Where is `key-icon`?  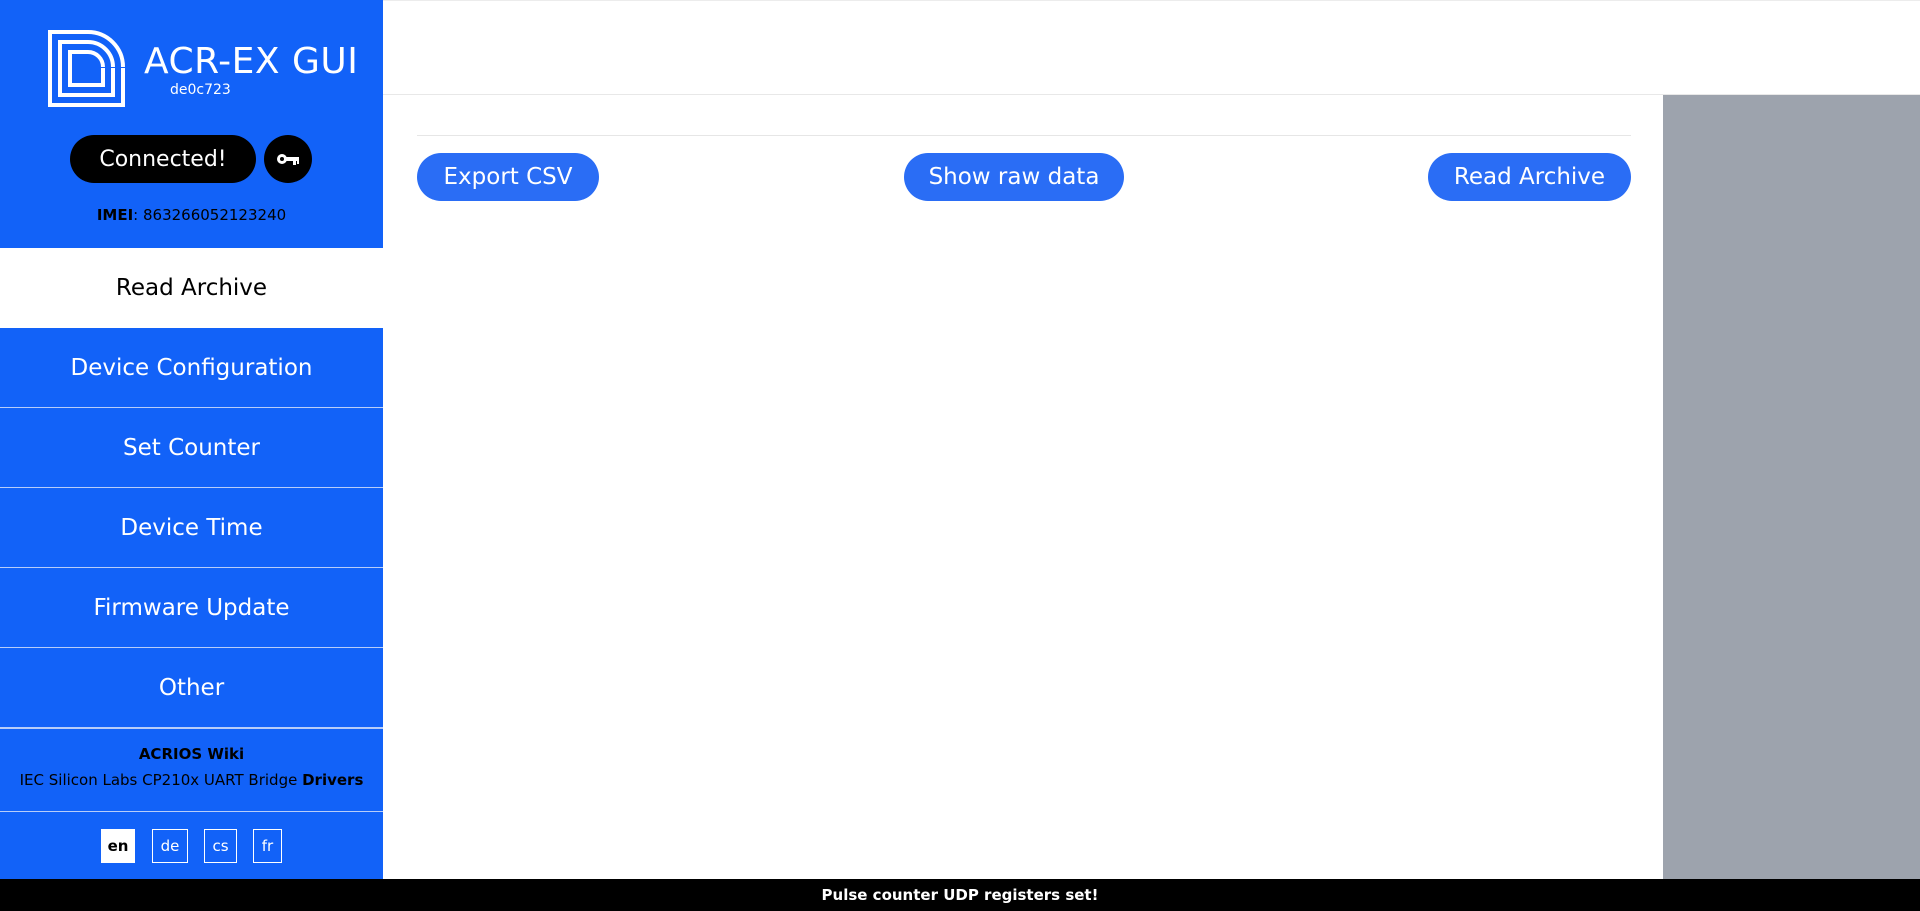 key-icon is located at coordinates (288, 159).